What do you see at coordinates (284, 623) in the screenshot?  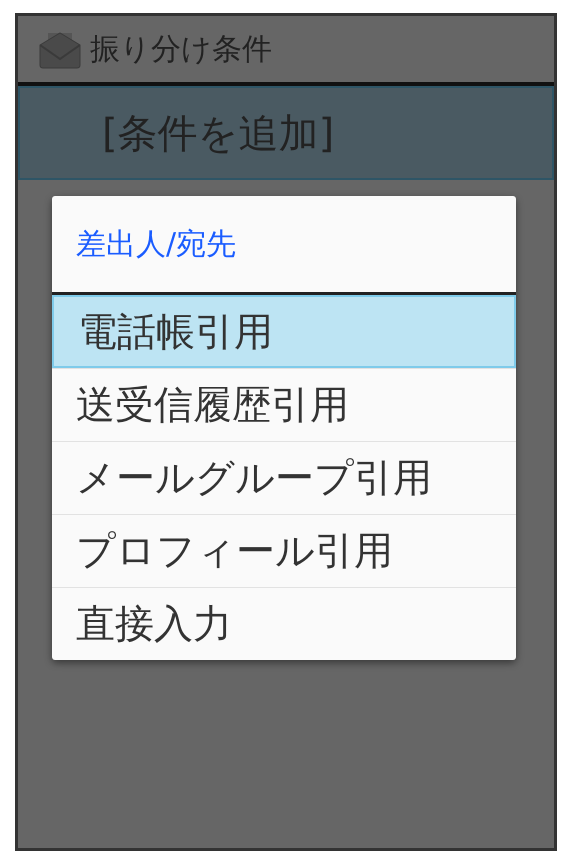 I see `menu-item: 直接入力` at bounding box center [284, 623].